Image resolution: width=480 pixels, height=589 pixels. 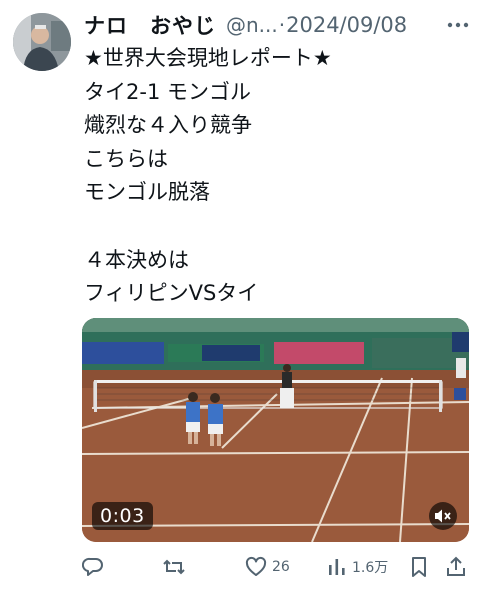 I want to click on views-button: 1.6万, so click(x=357, y=567).